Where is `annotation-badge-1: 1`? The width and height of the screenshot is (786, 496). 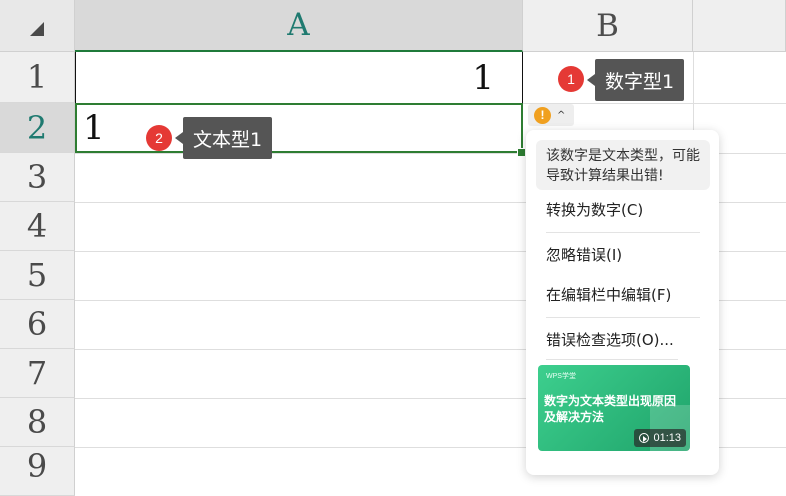
annotation-badge-1: 1 is located at coordinates (571, 79).